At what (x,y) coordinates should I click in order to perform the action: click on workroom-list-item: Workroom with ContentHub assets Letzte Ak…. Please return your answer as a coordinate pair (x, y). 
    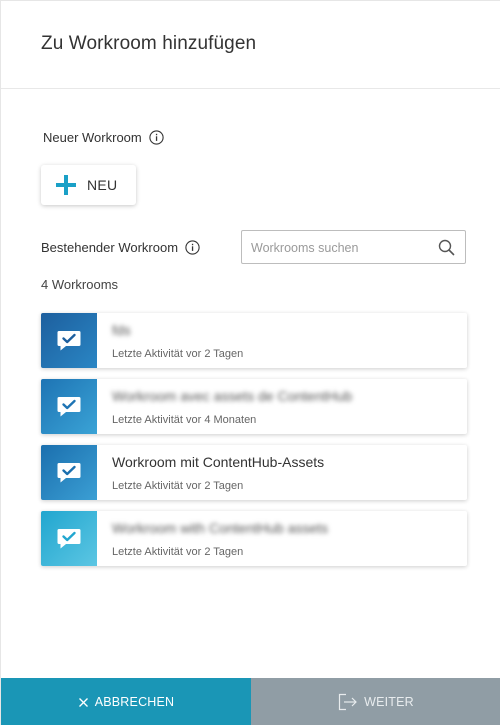
    Looking at the image, I should click on (254, 538).